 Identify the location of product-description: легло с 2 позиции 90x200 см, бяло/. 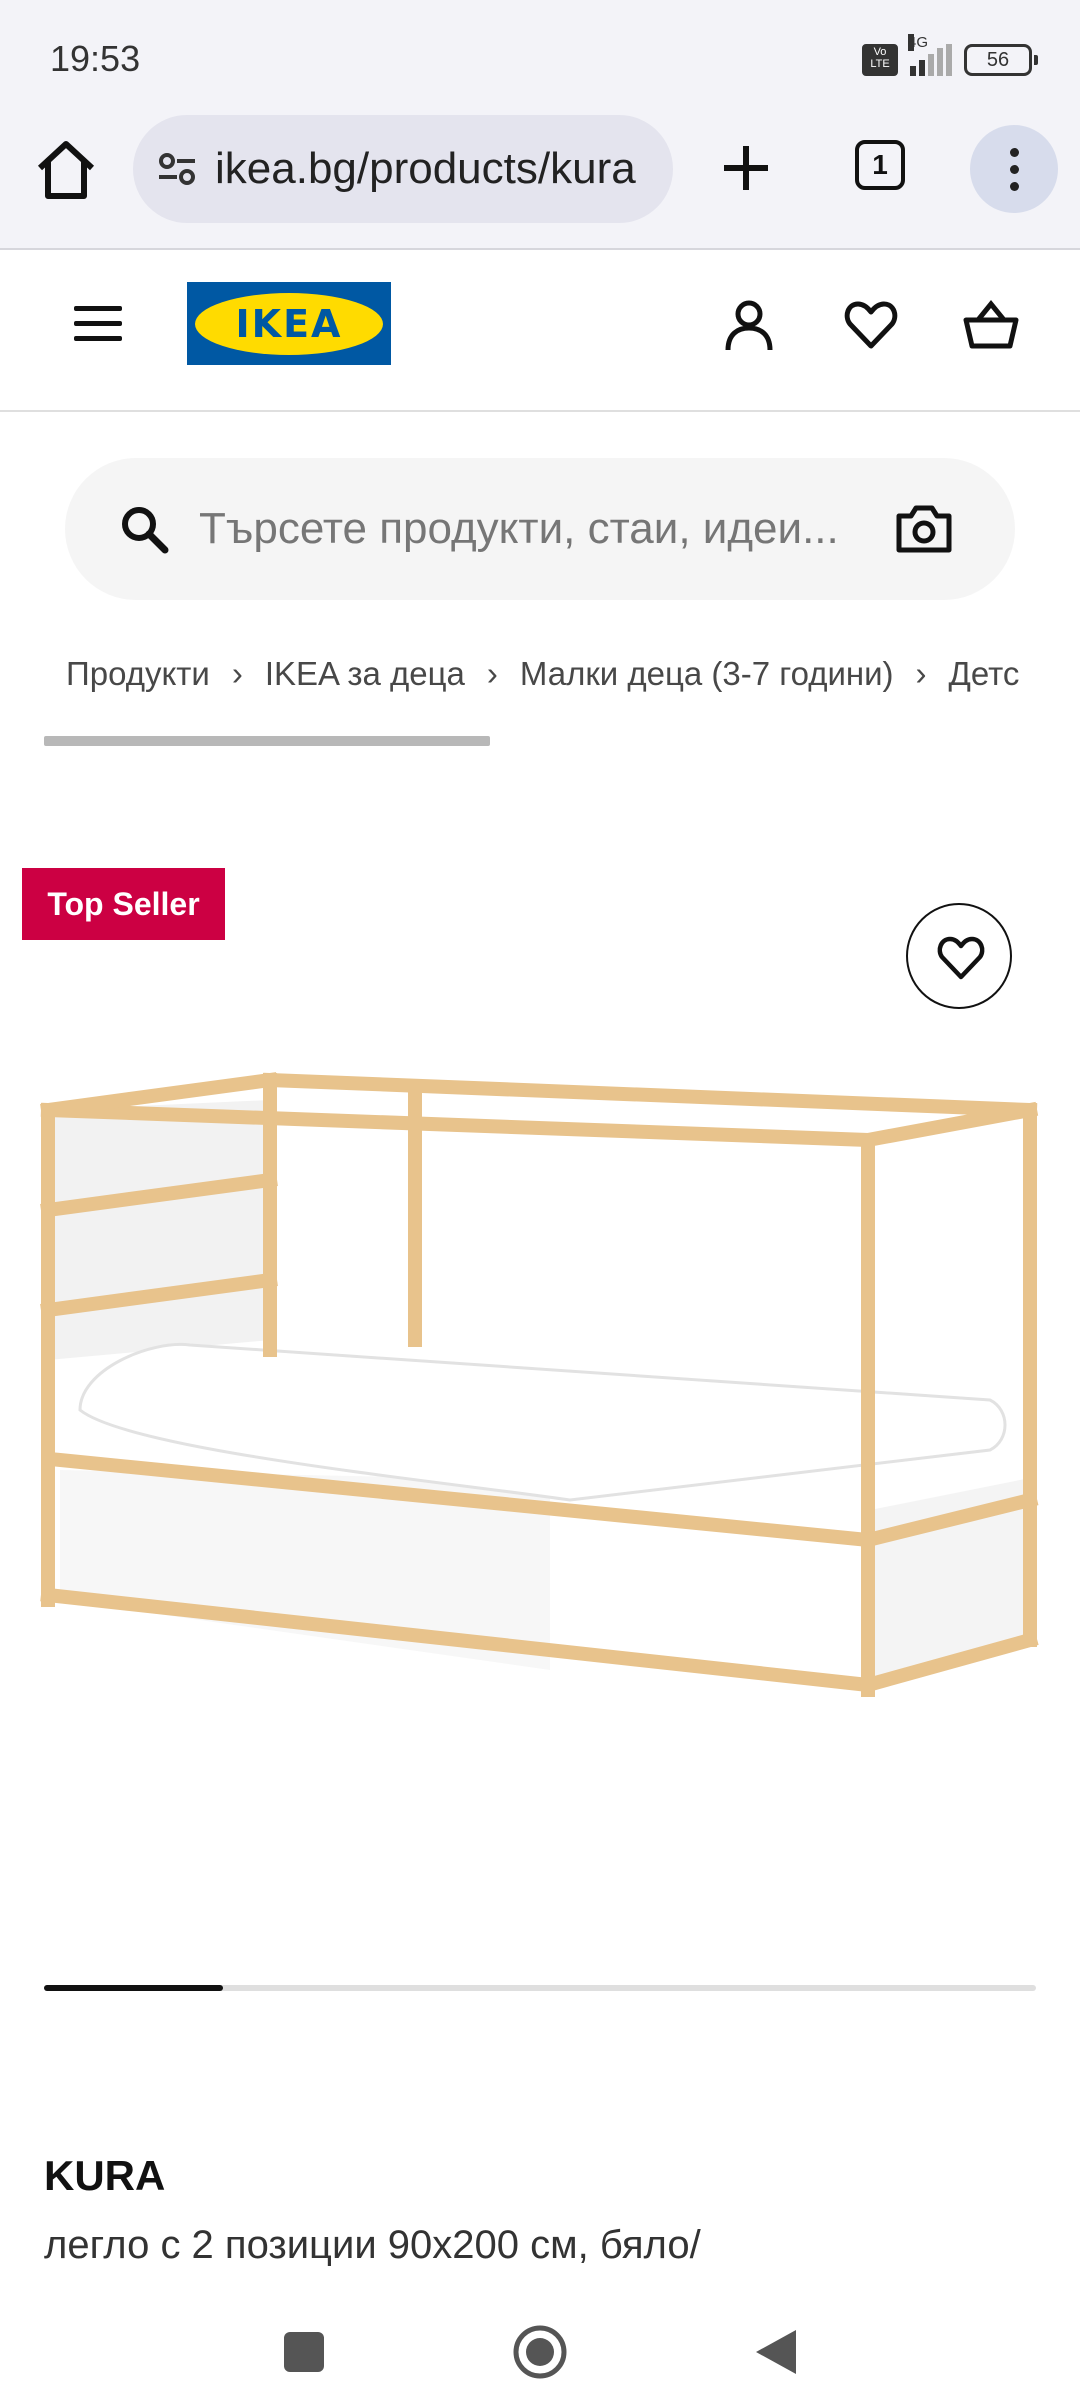
(372, 2245).